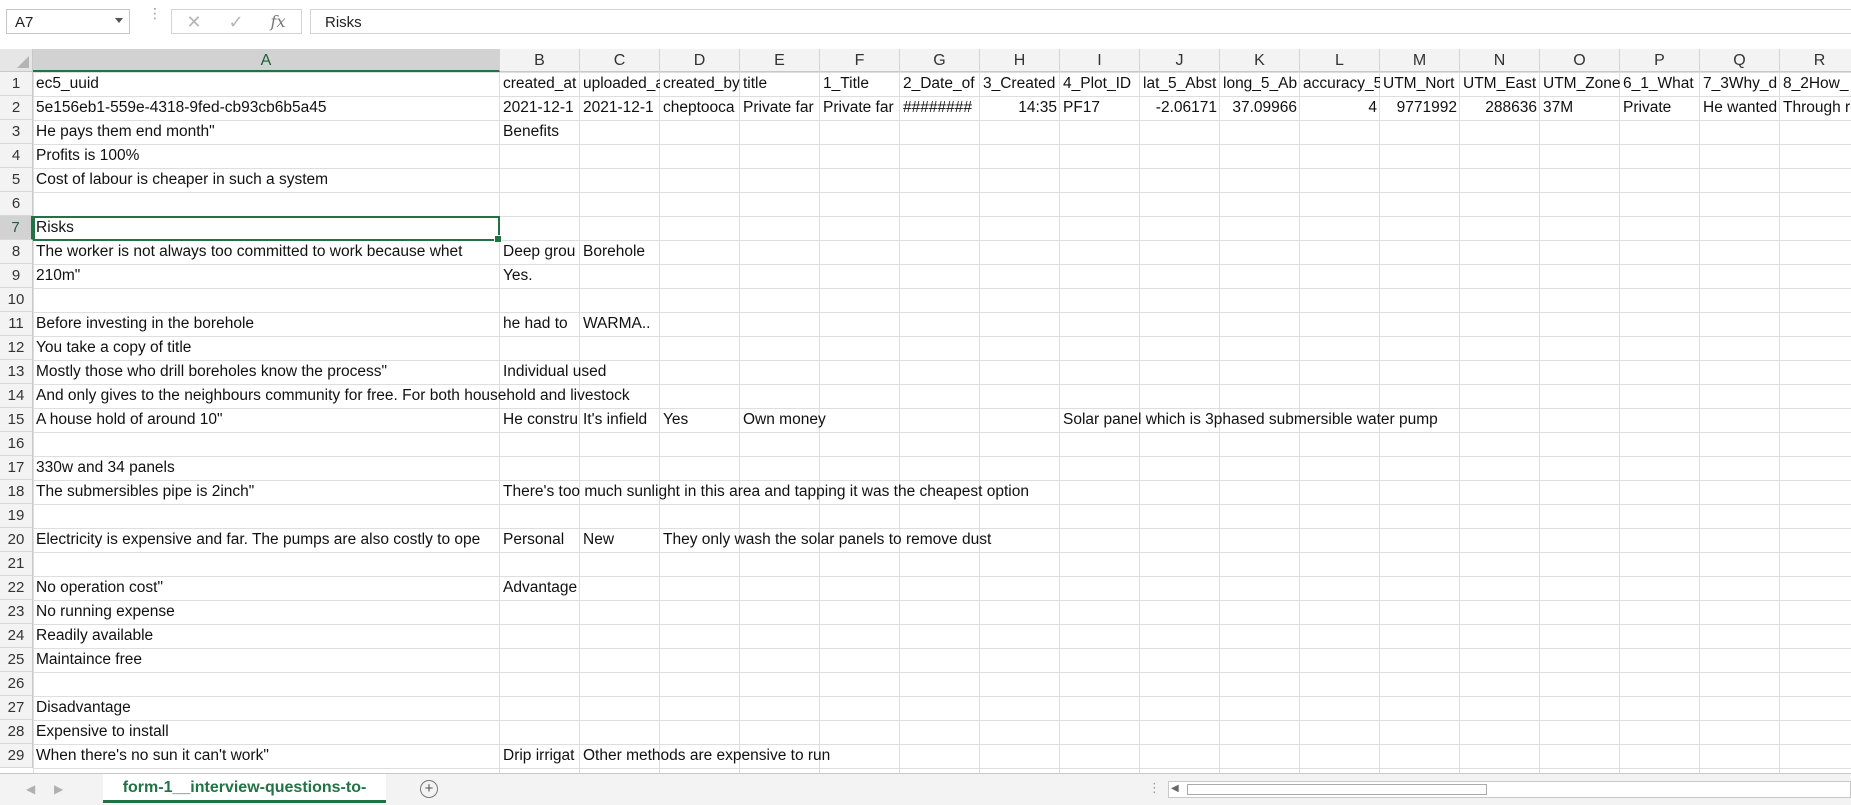 This screenshot has width=1851, height=805. I want to click on row-header-17: 17, so click(16, 468).